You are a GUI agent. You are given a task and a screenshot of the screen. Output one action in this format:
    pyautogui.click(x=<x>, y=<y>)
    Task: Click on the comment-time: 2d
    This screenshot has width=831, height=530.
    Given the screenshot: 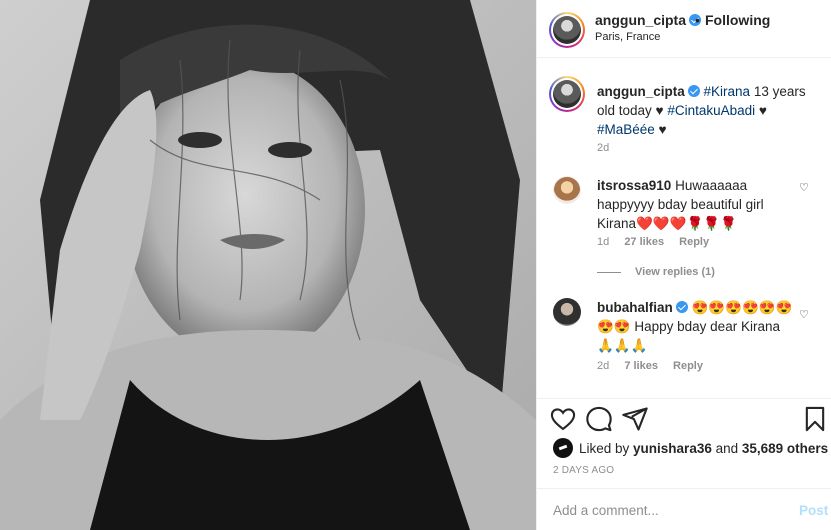 What is the action you would take?
    pyautogui.click(x=603, y=366)
    